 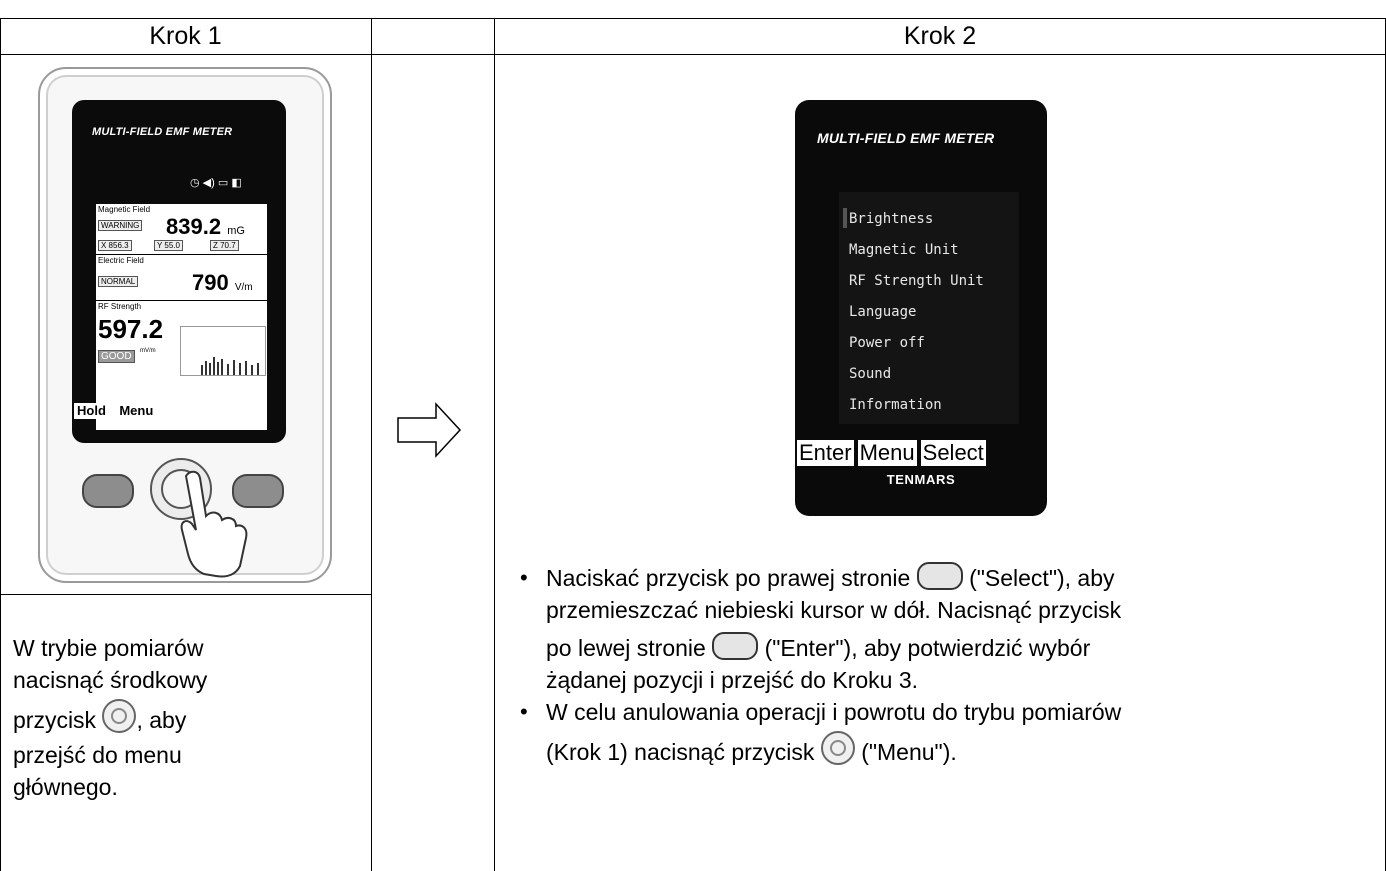 What do you see at coordinates (189, 411) in the screenshot?
I see `blank-softkey` at bounding box center [189, 411].